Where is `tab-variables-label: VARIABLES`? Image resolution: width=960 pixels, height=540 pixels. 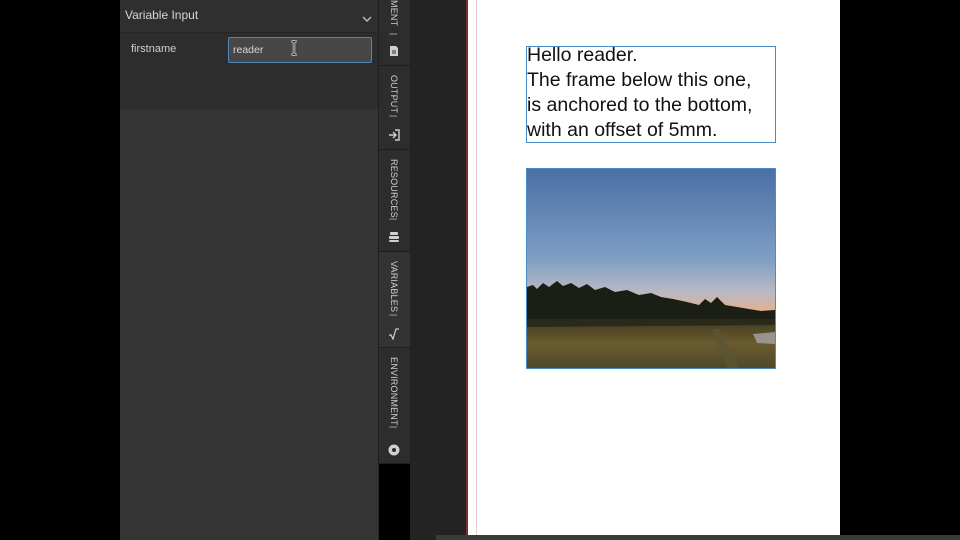 tab-variables-label: VARIABLES is located at coordinates (394, 287).